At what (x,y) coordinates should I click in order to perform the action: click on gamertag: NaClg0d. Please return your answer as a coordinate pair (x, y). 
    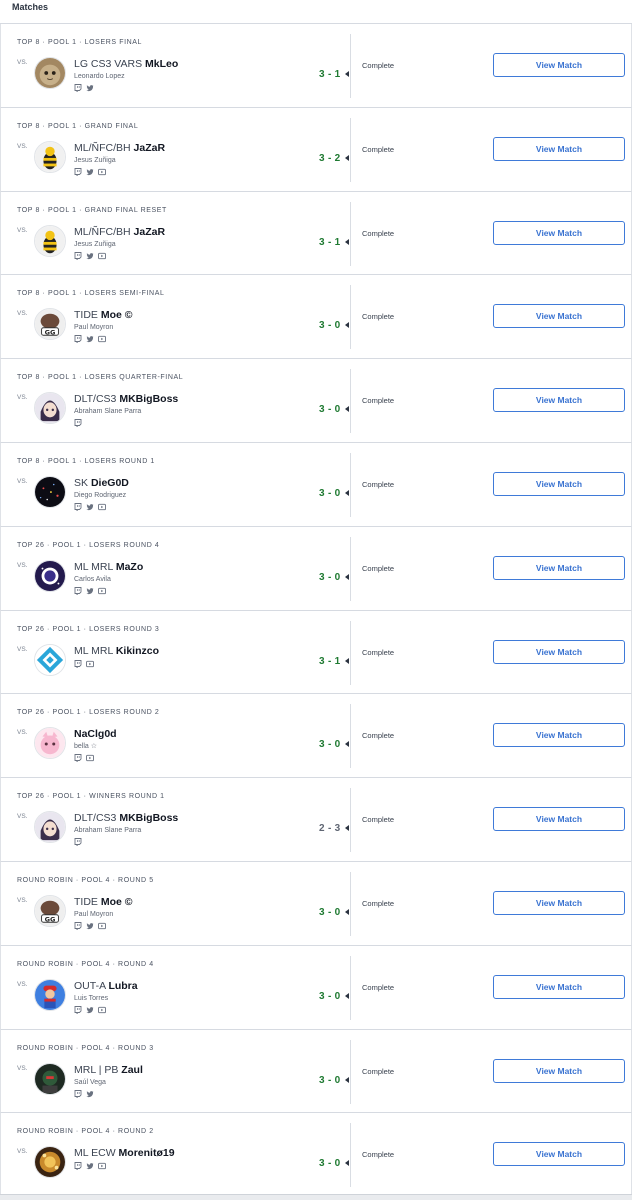
    Looking at the image, I should click on (95, 734).